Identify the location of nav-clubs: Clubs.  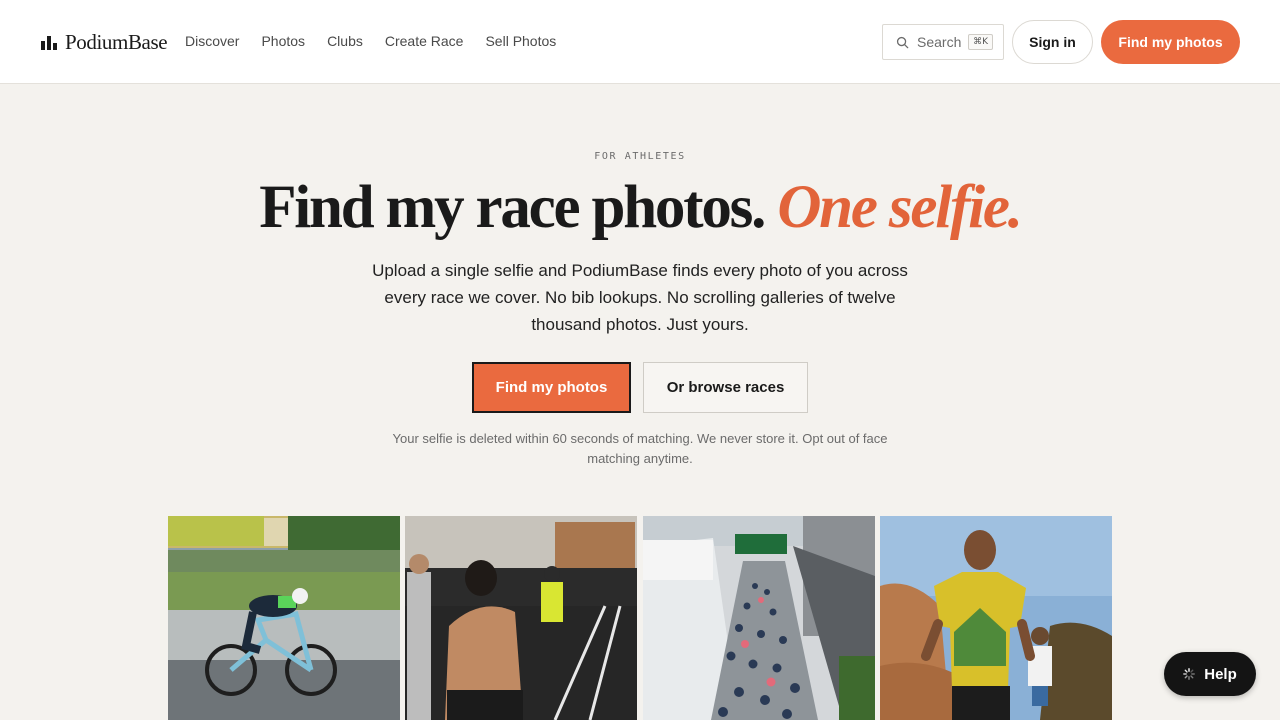
(345, 41).